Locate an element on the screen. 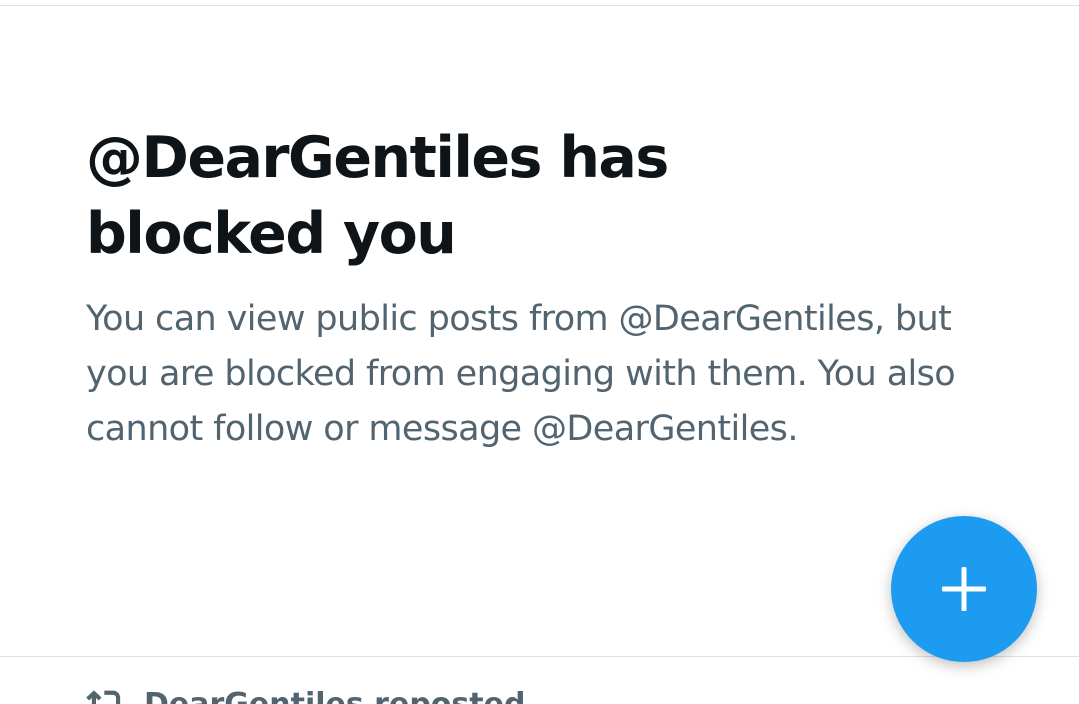 The width and height of the screenshot is (1079, 704). repost-icon is located at coordinates (106, 694).